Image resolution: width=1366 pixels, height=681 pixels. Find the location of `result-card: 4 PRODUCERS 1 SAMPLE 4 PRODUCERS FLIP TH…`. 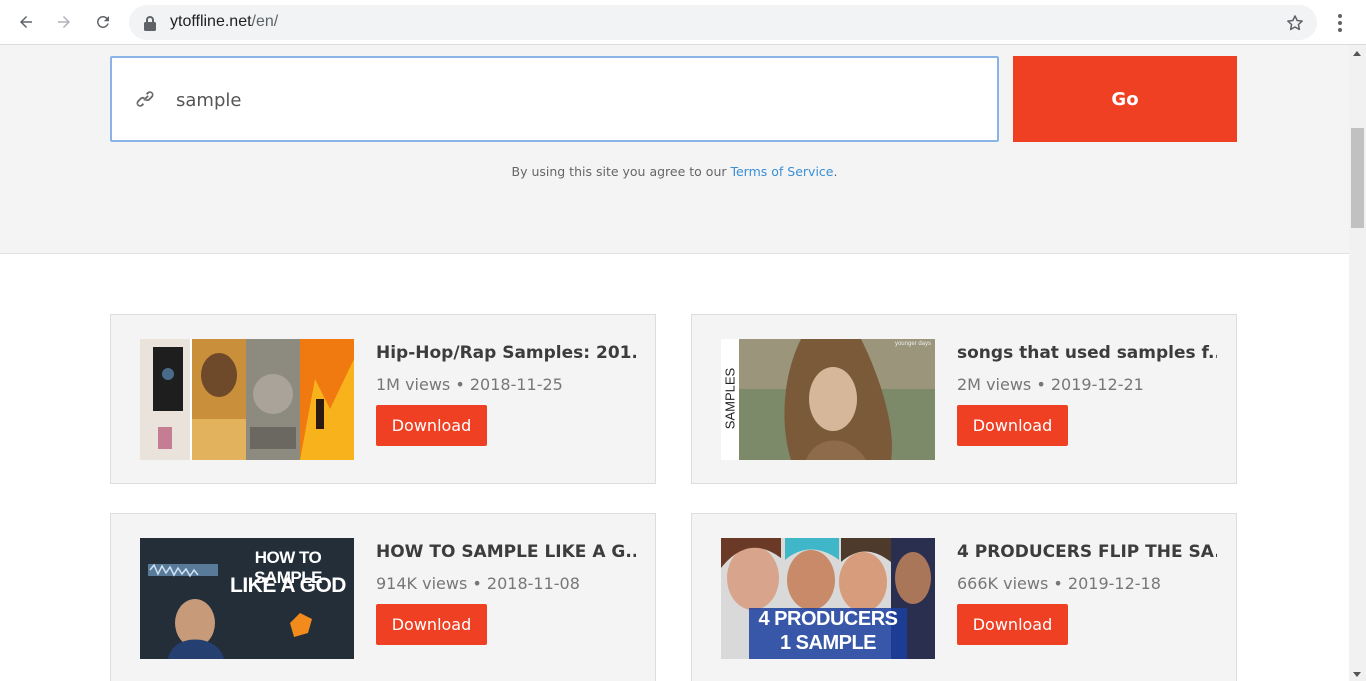

result-card: 4 PRODUCERS 1 SAMPLE 4 PRODUCERS FLIP TH… is located at coordinates (964, 597).